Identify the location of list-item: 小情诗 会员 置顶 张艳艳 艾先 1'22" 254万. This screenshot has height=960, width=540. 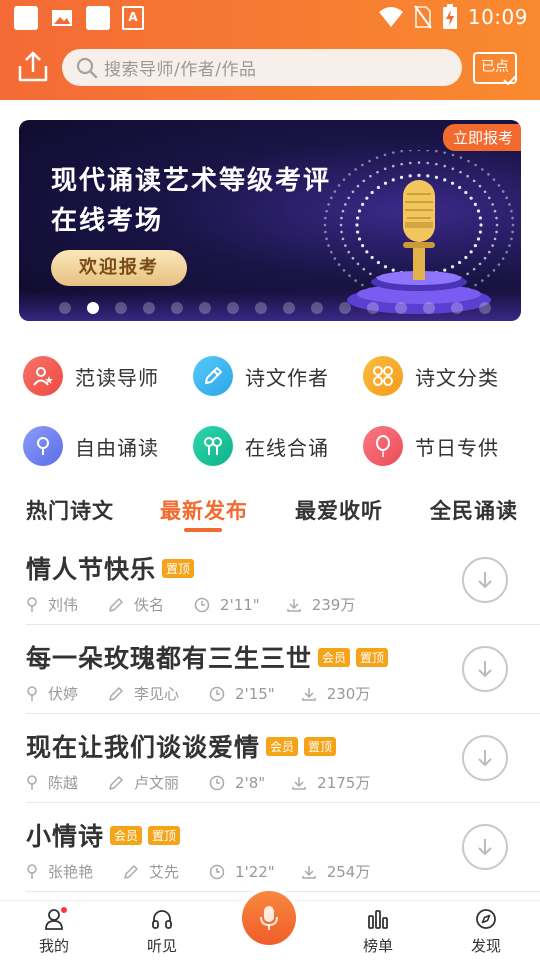
(270, 847).